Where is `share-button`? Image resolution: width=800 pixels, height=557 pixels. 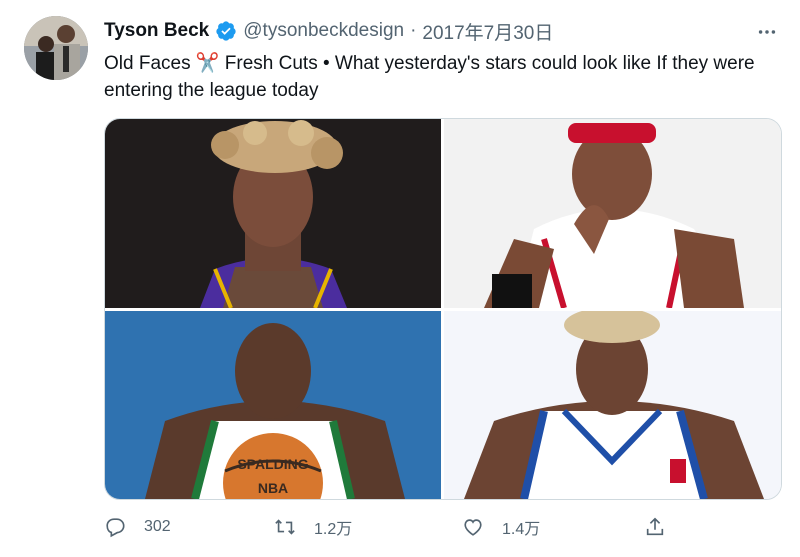
share-button is located at coordinates (664, 527).